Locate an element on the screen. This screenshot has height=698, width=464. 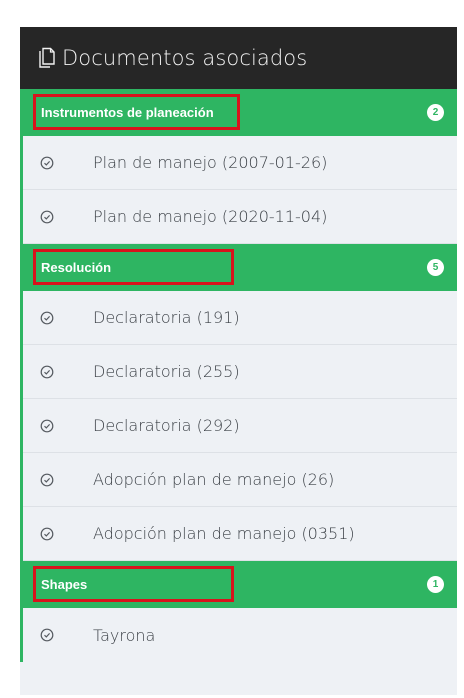
list-item: Tayrona is located at coordinates (240, 635).